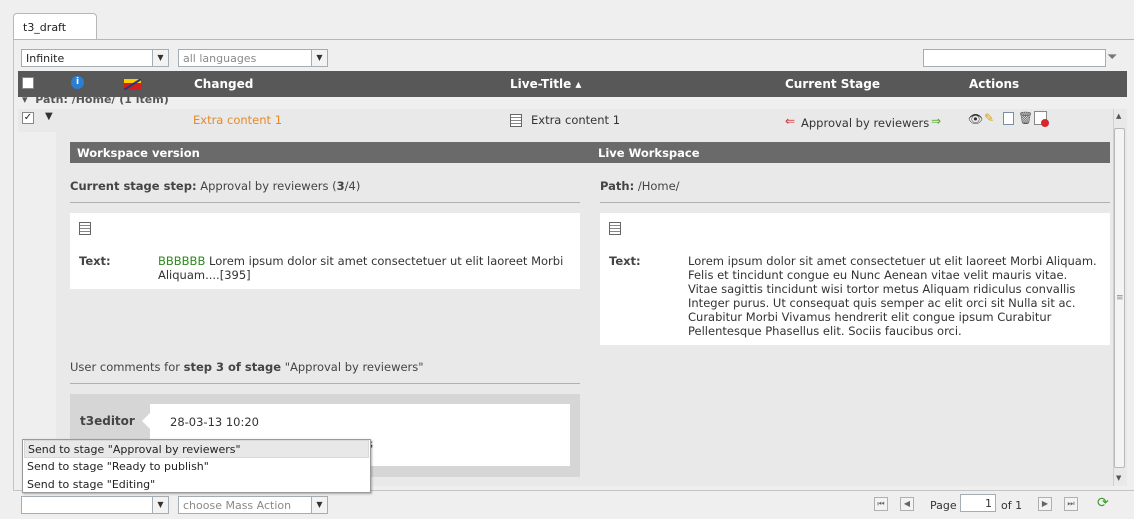 This screenshot has height=519, width=1134. Describe the element at coordinates (567, 20) in the screenshot. I see `tab-strip` at that location.